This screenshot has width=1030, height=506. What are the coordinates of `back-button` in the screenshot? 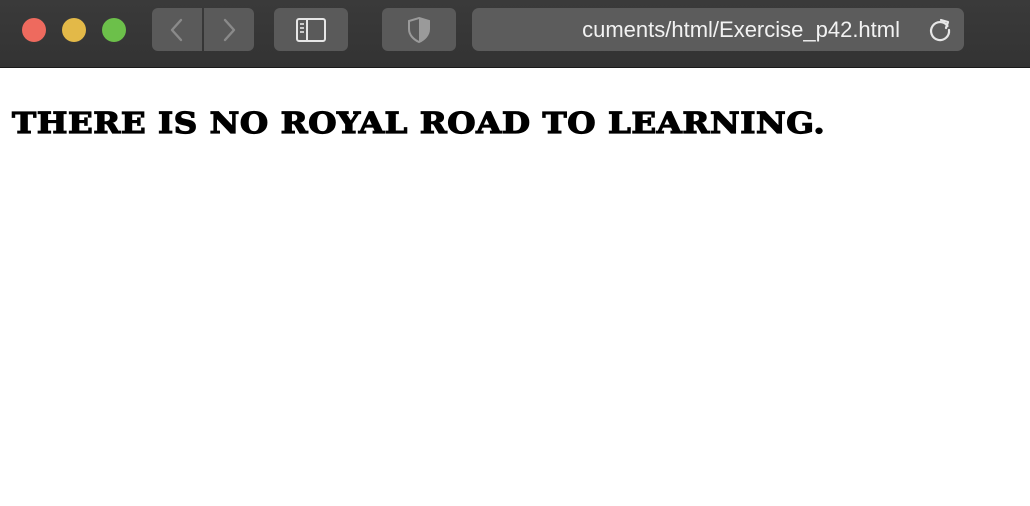 It's located at (177, 29).